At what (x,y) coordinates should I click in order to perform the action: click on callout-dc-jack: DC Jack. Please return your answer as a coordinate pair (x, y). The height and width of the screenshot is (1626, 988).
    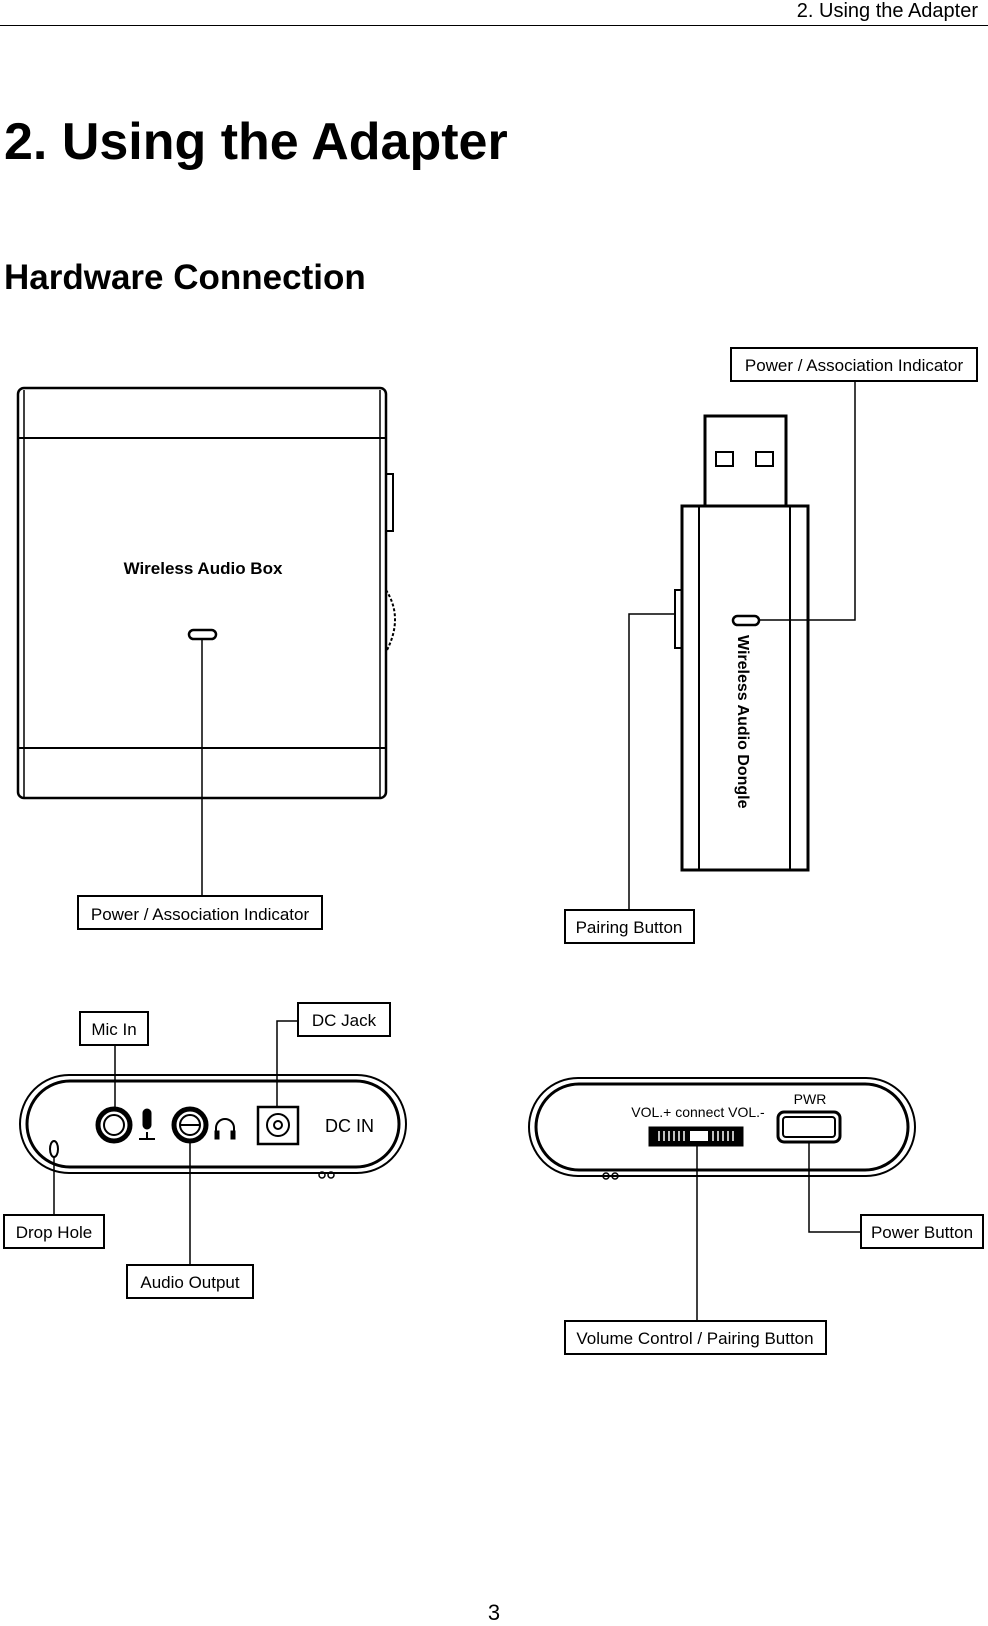
    Looking at the image, I should click on (344, 1020).